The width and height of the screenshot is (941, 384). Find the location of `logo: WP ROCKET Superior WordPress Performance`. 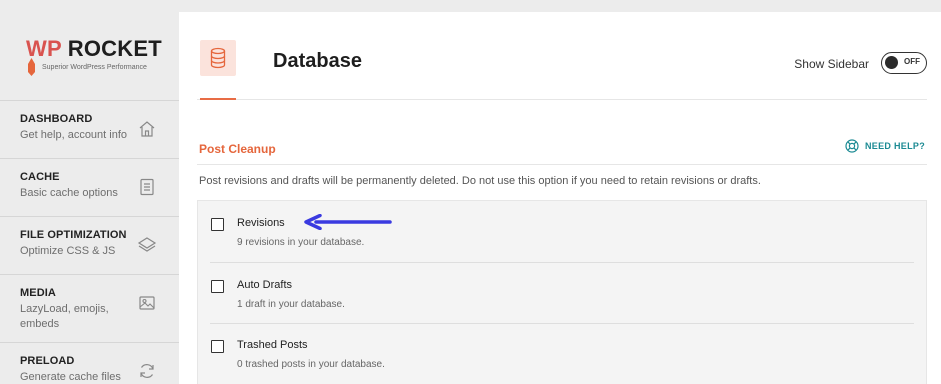

logo: WP ROCKET Superior WordPress Performance is located at coordinates (89, 56).